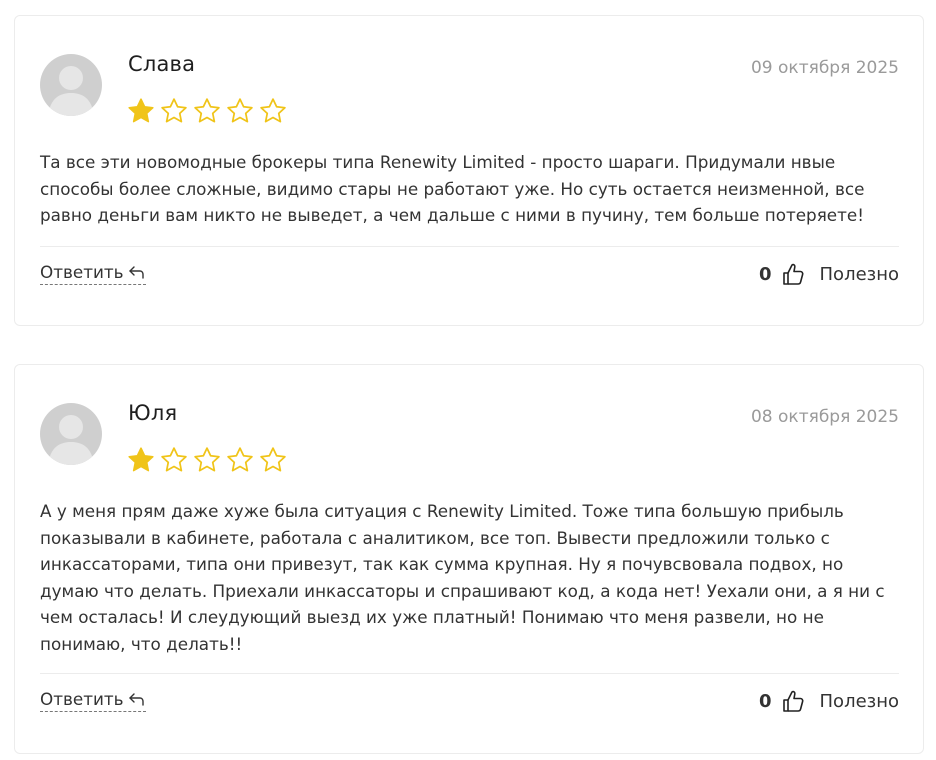 Image resolution: width=936 pixels, height=760 pixels. I want to click on review-author: Слава, so click(162, 64).